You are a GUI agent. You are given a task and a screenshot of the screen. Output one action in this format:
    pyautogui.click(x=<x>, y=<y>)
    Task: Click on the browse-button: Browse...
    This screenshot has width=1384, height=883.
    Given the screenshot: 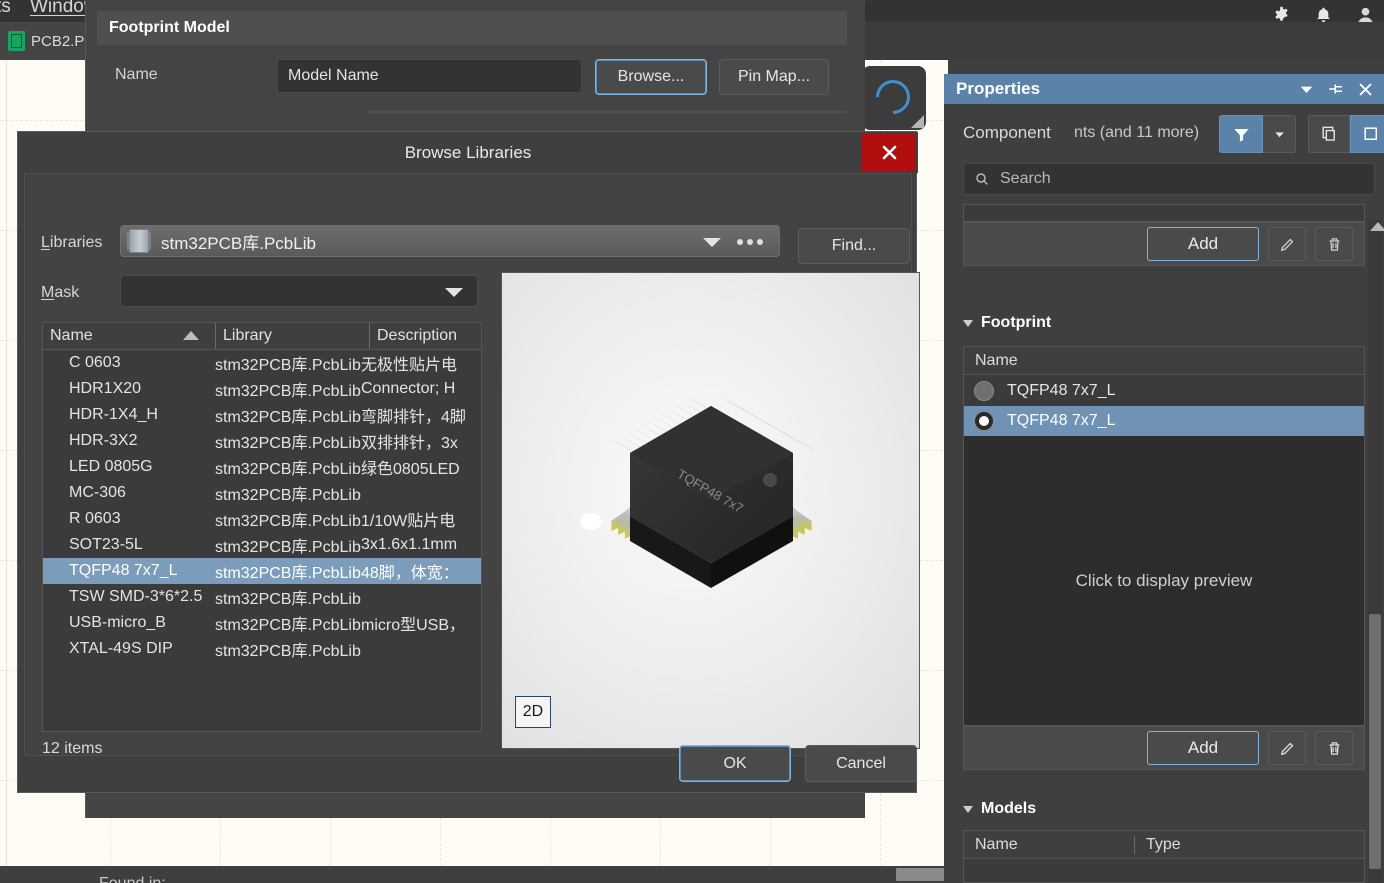 What is the action you would take?
    pyautogui.click(x=651, y=77)
    